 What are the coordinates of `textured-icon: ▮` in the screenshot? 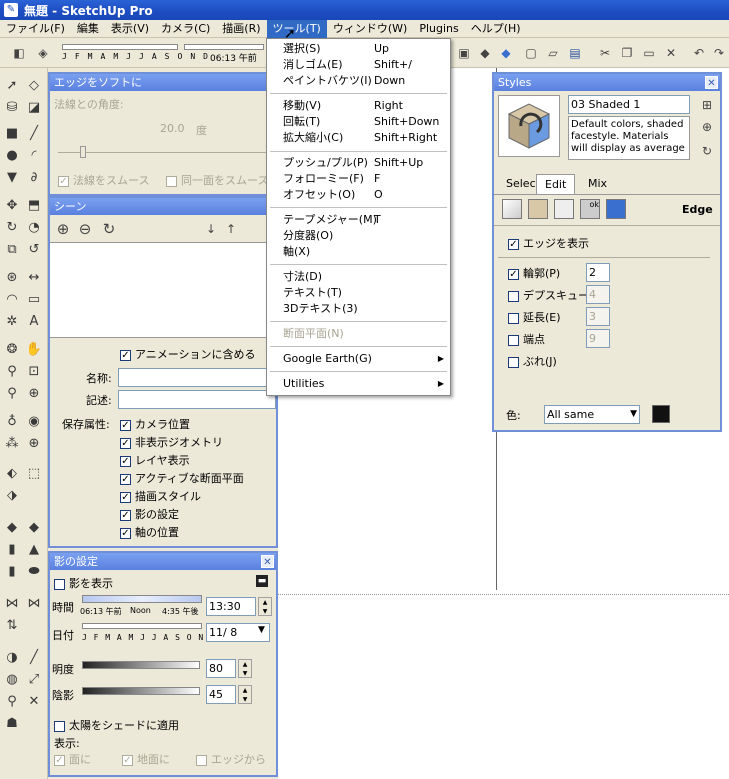 It's located at (12, 572).